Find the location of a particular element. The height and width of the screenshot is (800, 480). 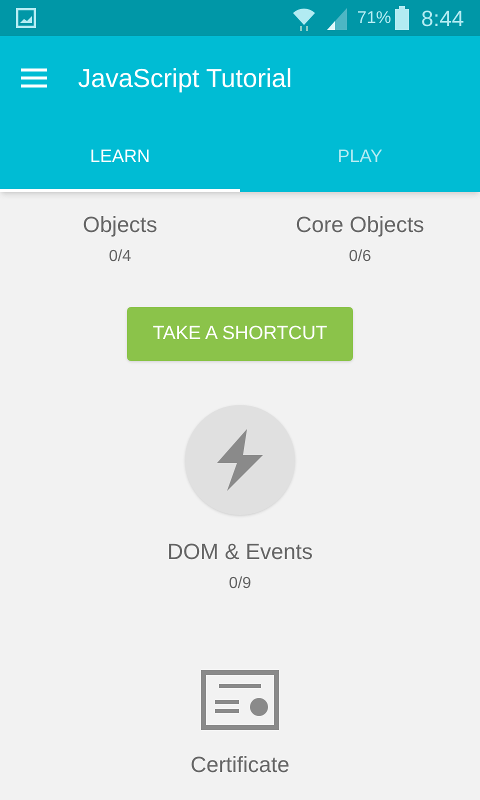

tab: PLAY is located at coordinates (360, 156).